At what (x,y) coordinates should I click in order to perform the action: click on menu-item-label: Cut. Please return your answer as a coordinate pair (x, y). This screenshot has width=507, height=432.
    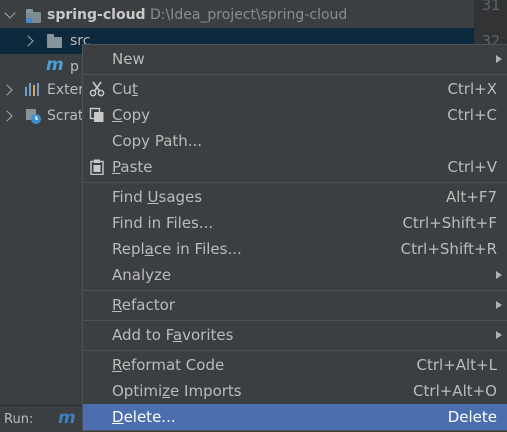
    Looking at the image, I should click on (125, 89).